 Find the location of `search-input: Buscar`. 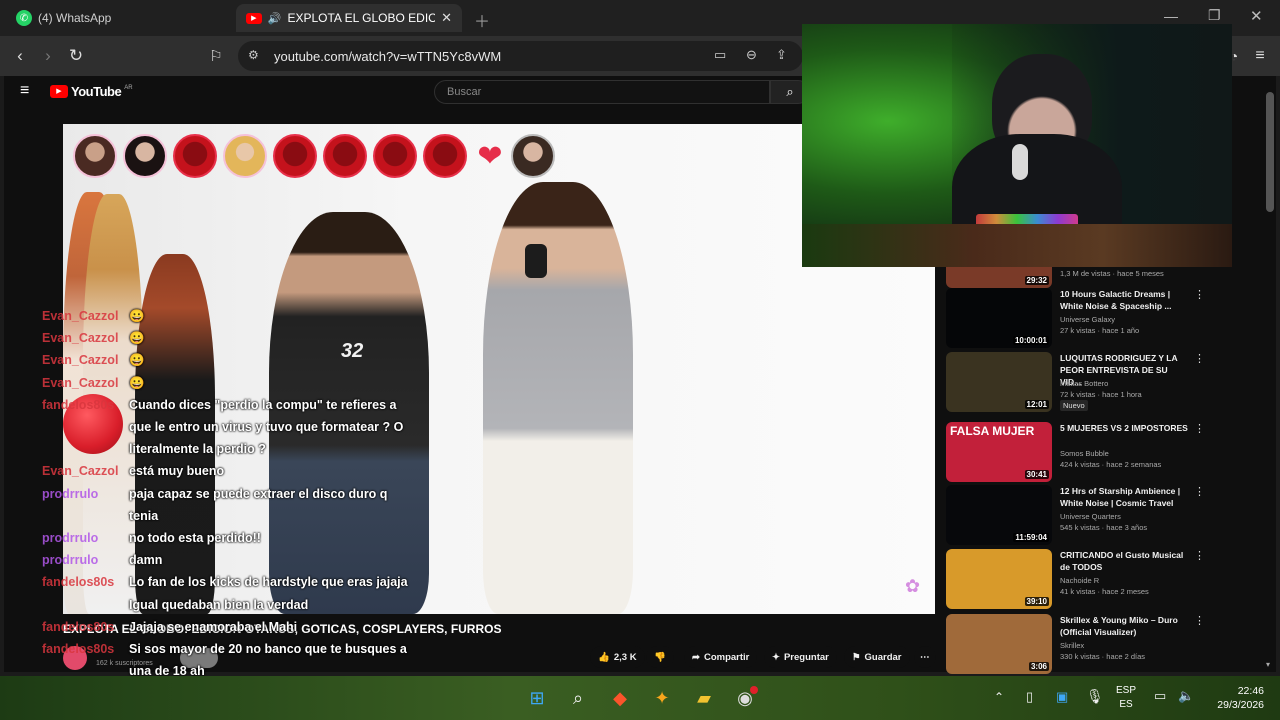

search-input: Buscar is located at coordinates (602, 92).